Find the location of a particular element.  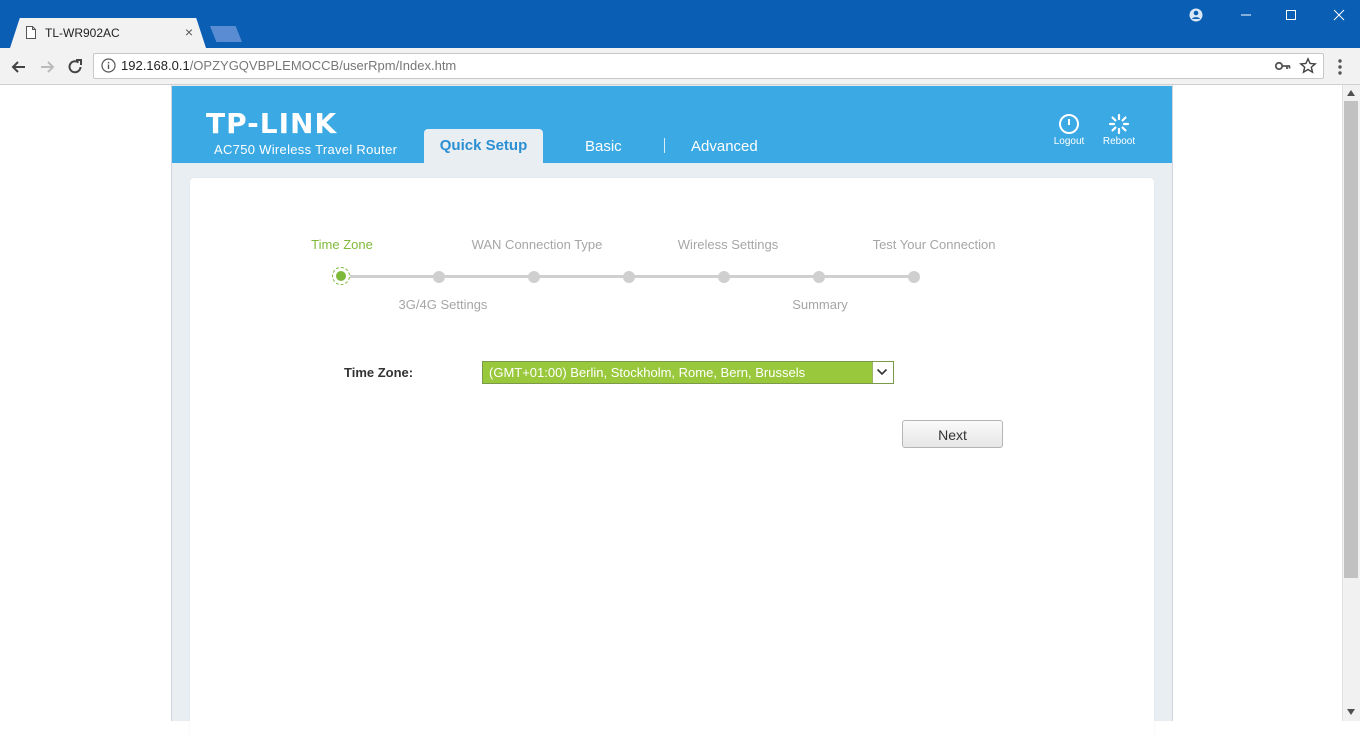

next-button: Next is located at coordinates (952, 434).